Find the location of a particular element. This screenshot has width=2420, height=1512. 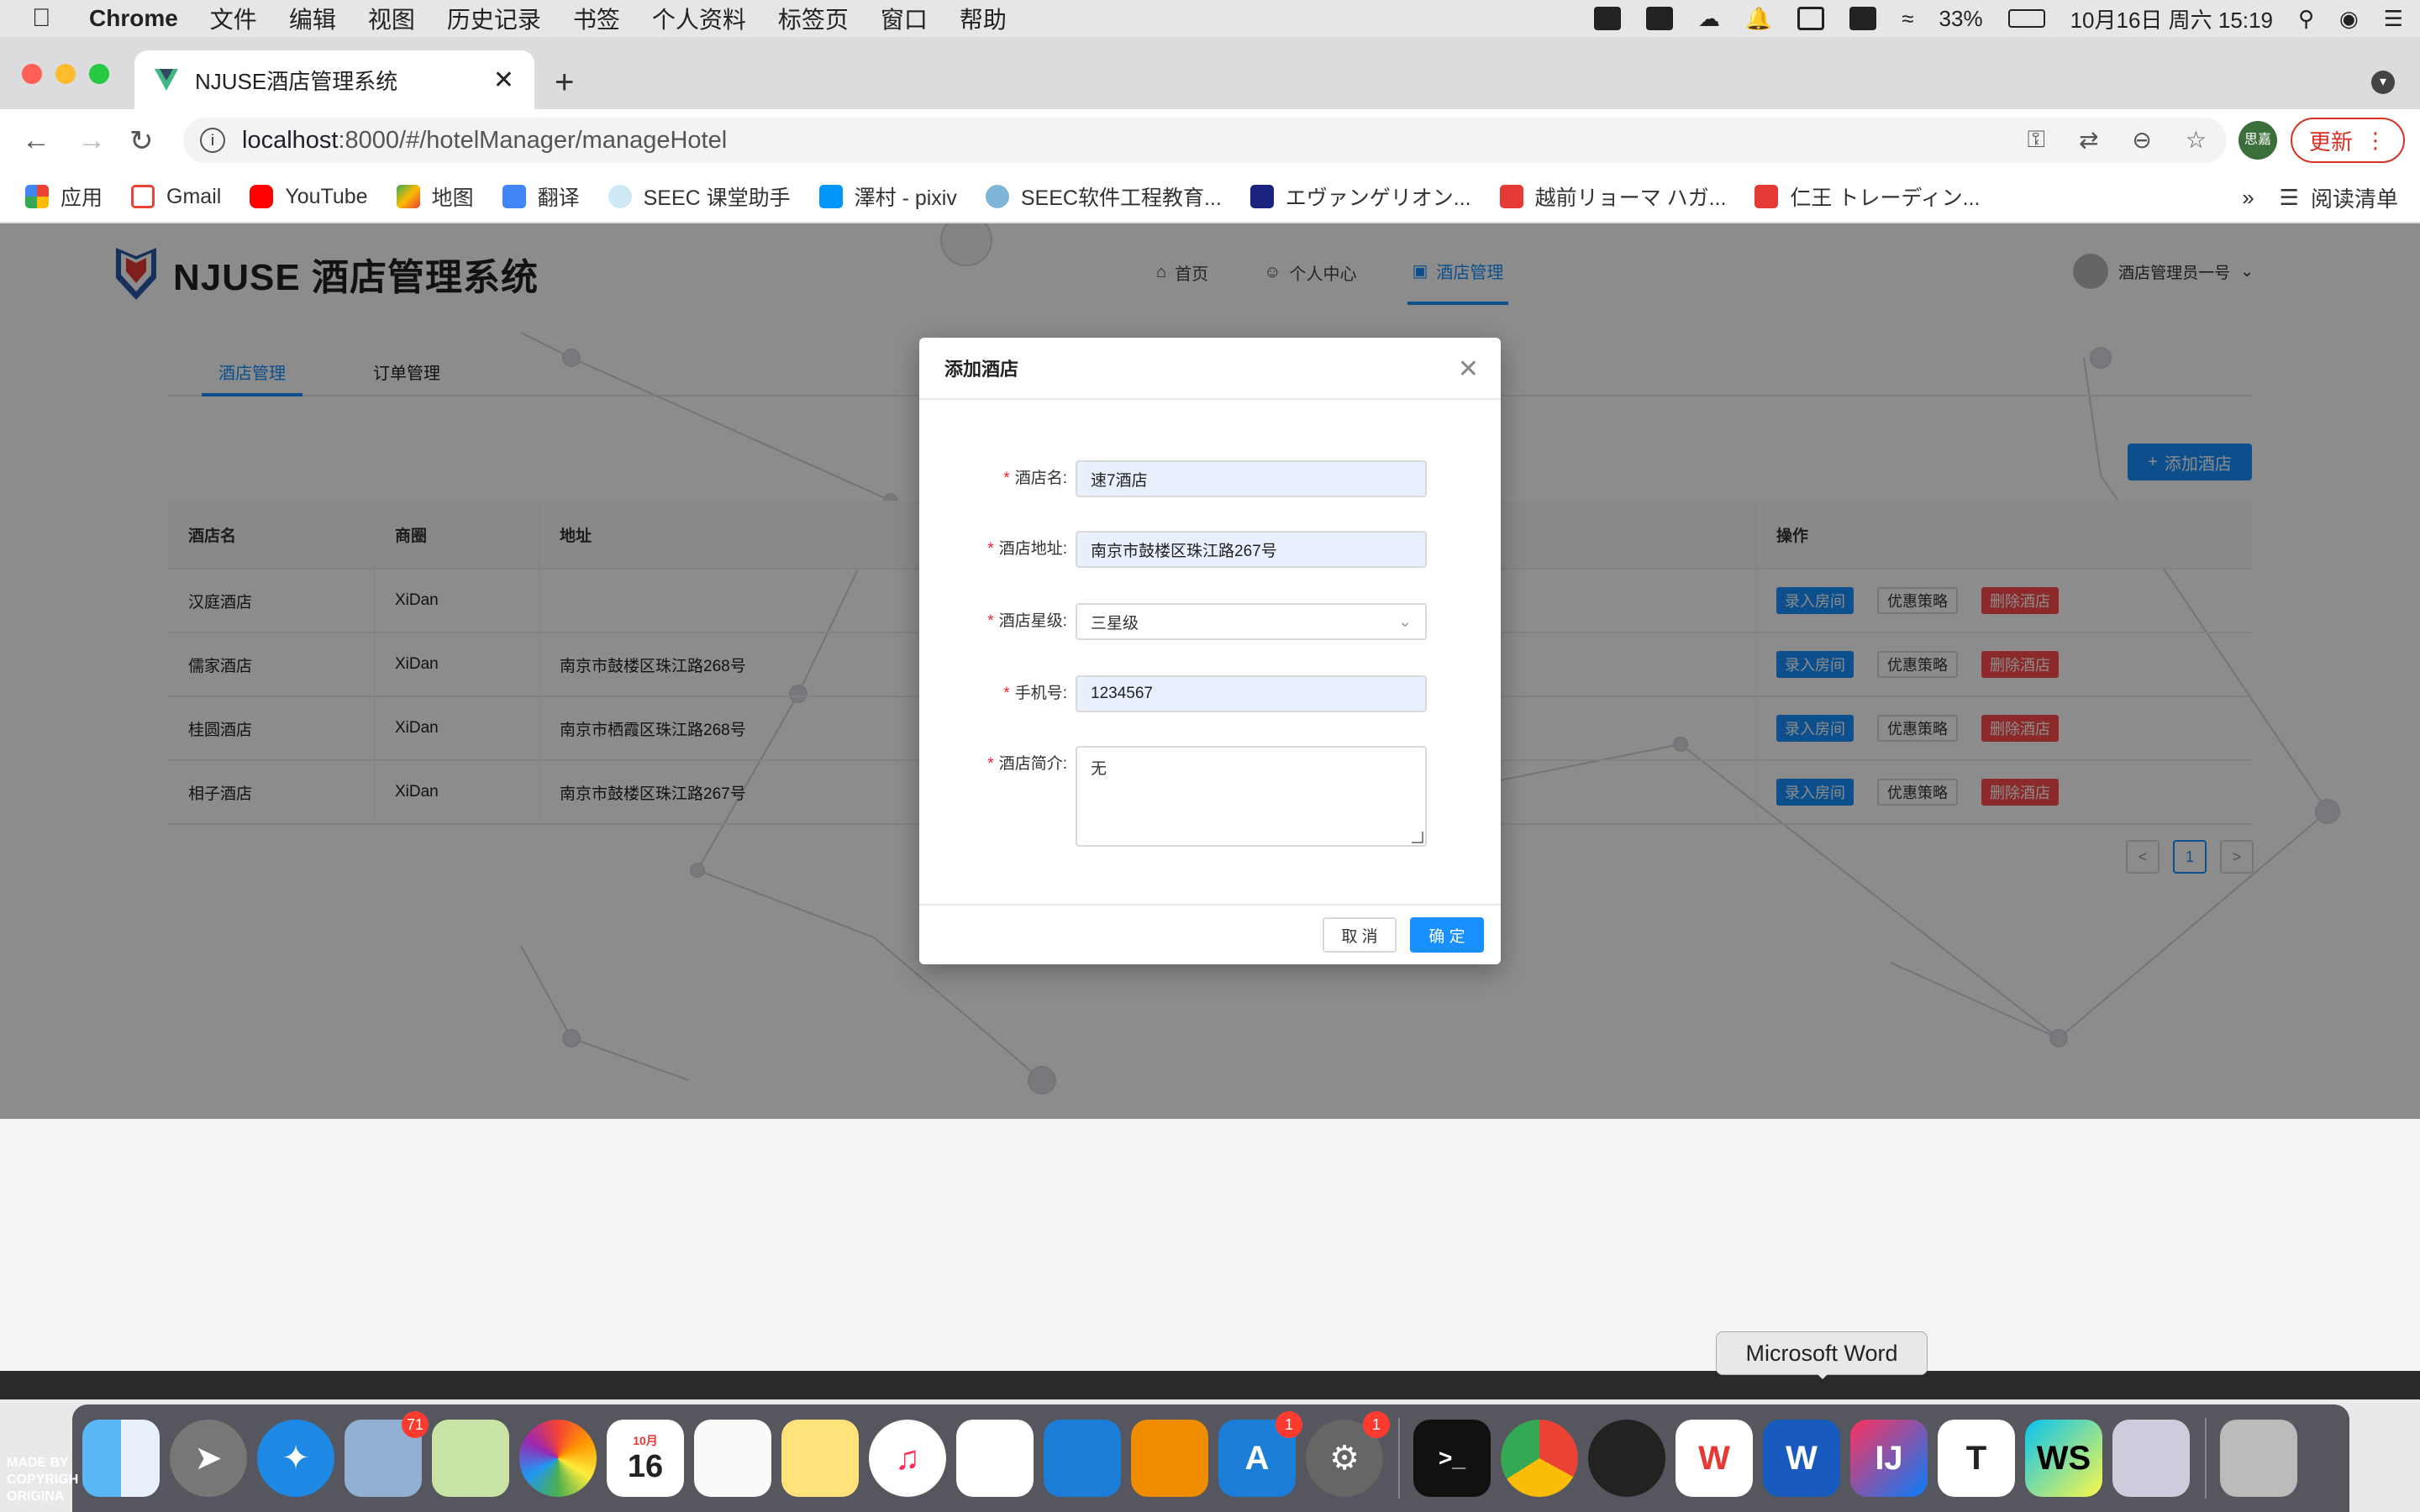

menu-window: 窗口 is located at coordinates (904, 18).